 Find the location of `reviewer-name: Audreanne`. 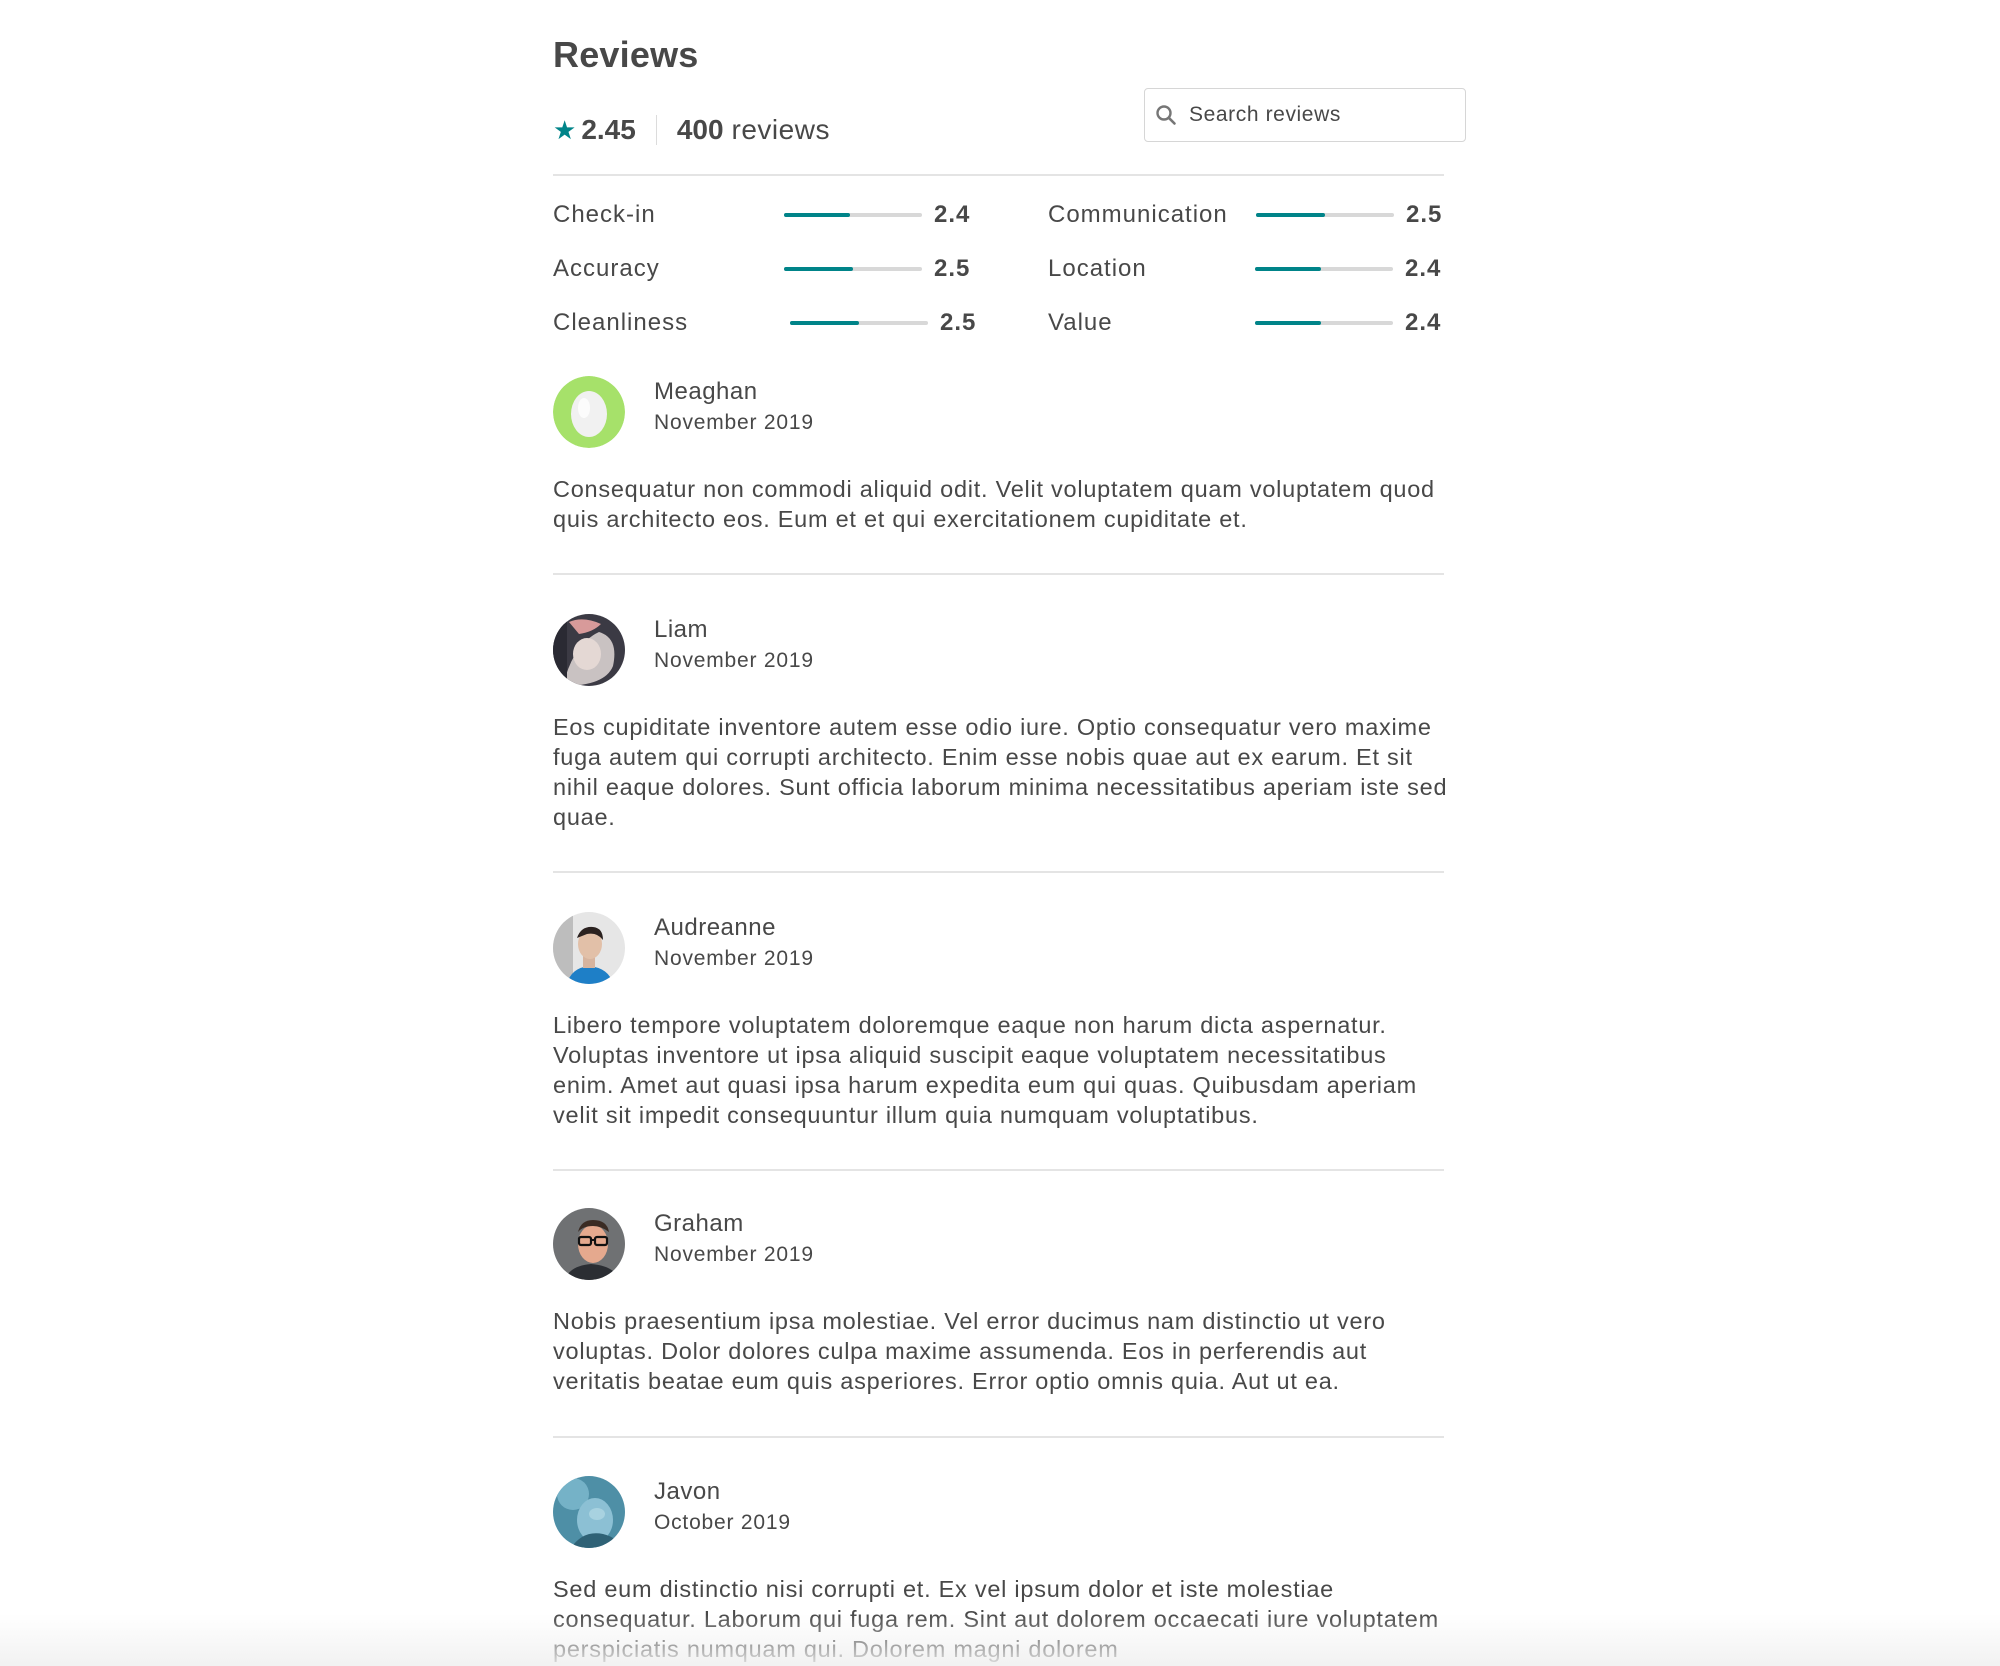

reviewer-name: Audreanne is located at coordinates (715, 927).